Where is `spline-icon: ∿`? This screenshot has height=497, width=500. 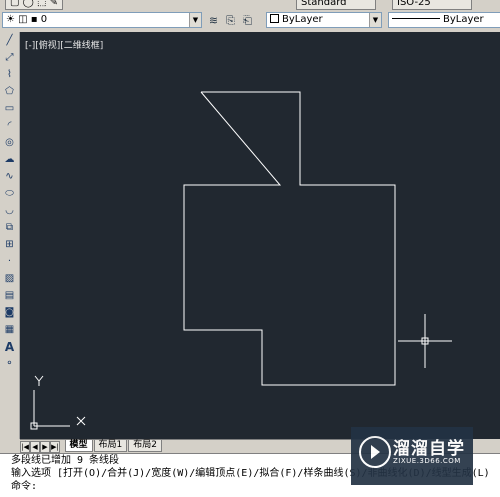
spline-icon: ∿ is located at coordinates (9, 177).